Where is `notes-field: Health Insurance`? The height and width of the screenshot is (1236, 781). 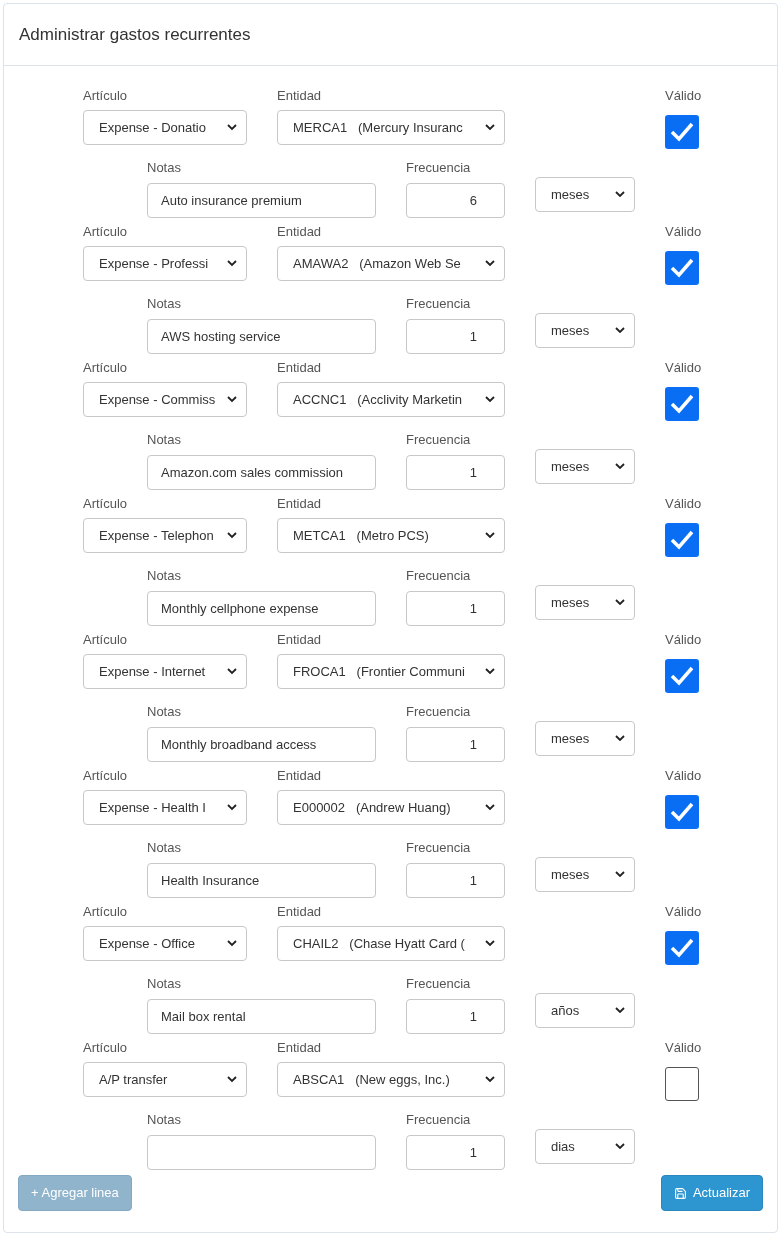
notes-field: Health Insurance is located at coordinates (261, 880).